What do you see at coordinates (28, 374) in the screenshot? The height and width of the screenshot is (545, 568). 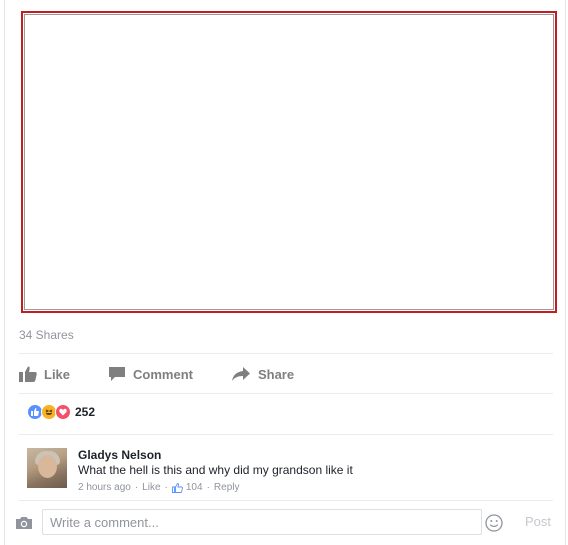 I see `thumbs-up-icon` at bounding box center [28, 374].